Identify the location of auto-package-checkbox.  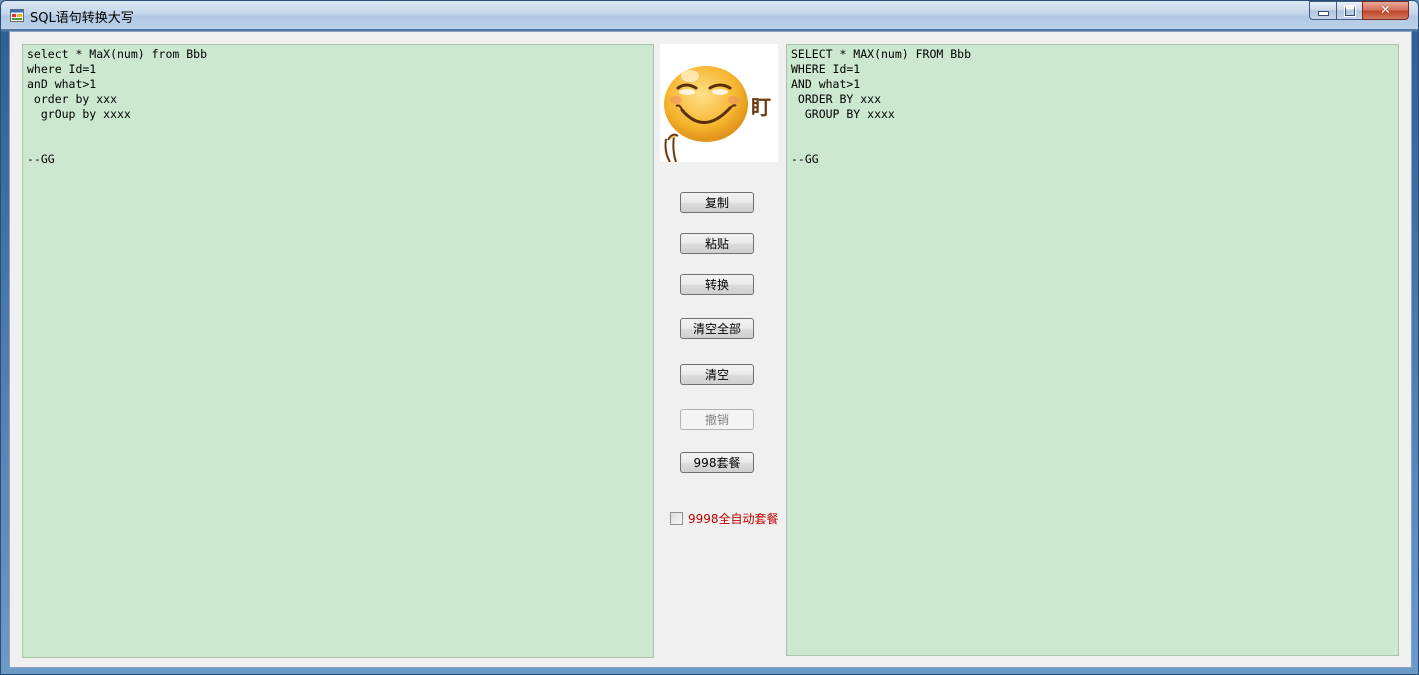
(676, 518).